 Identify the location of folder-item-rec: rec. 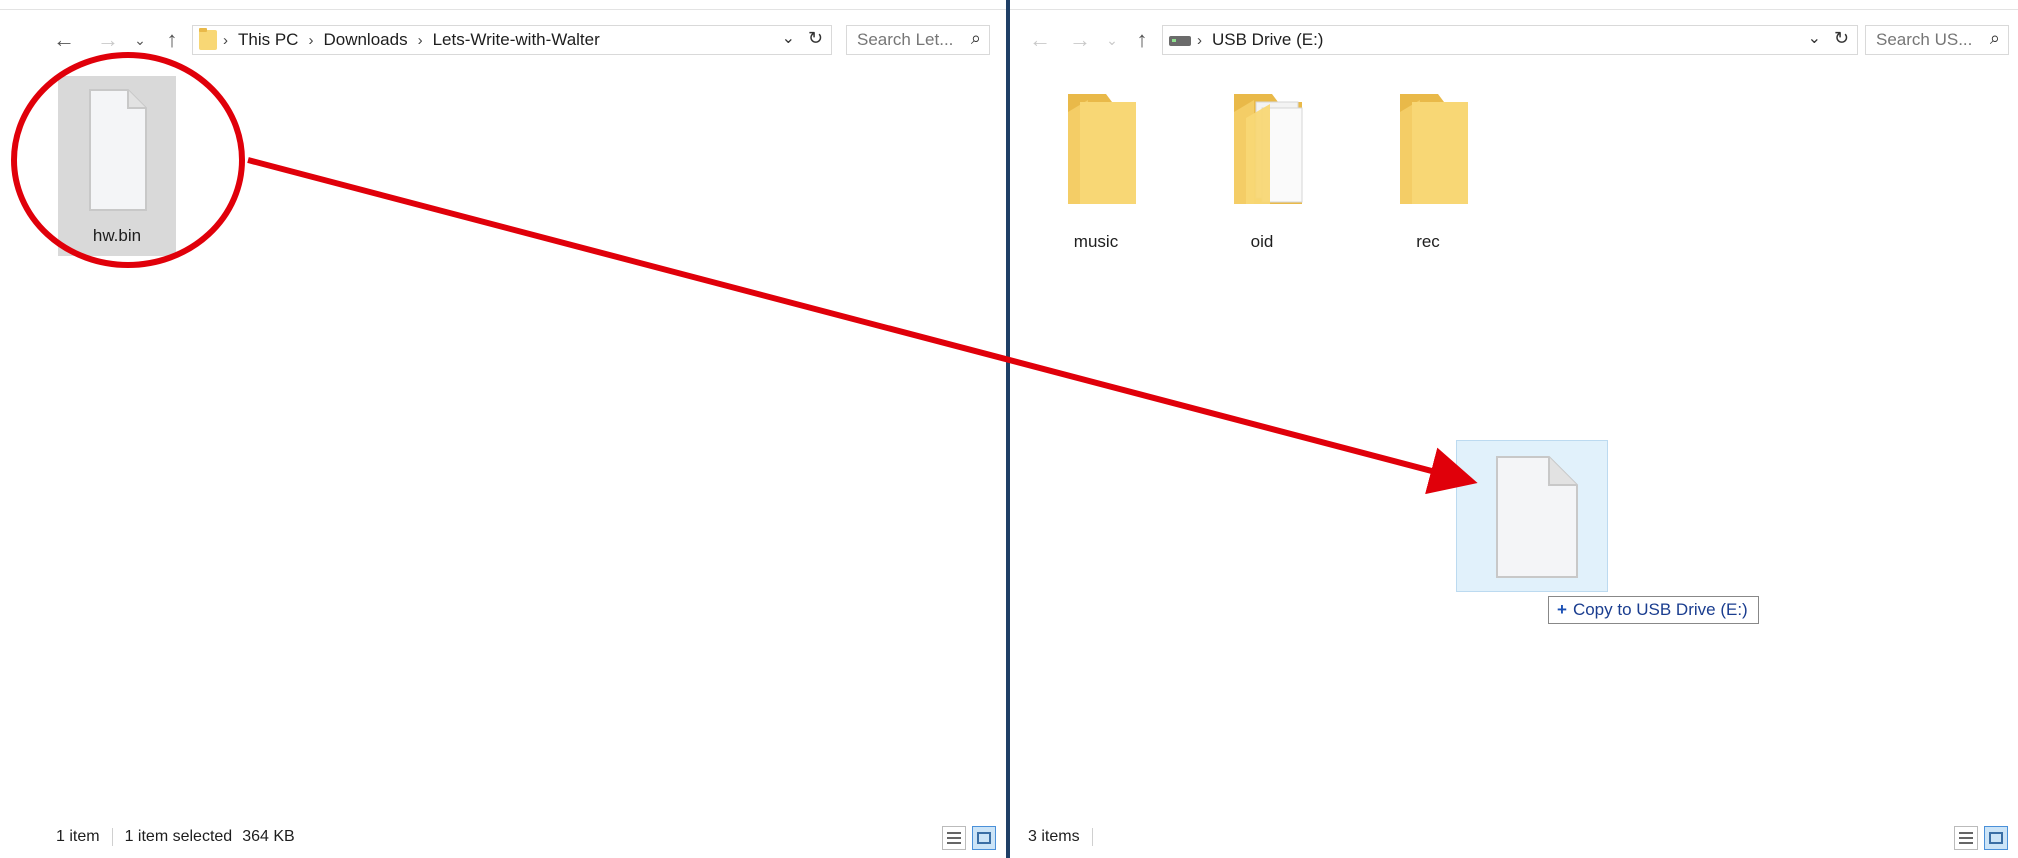
(1428, 163).